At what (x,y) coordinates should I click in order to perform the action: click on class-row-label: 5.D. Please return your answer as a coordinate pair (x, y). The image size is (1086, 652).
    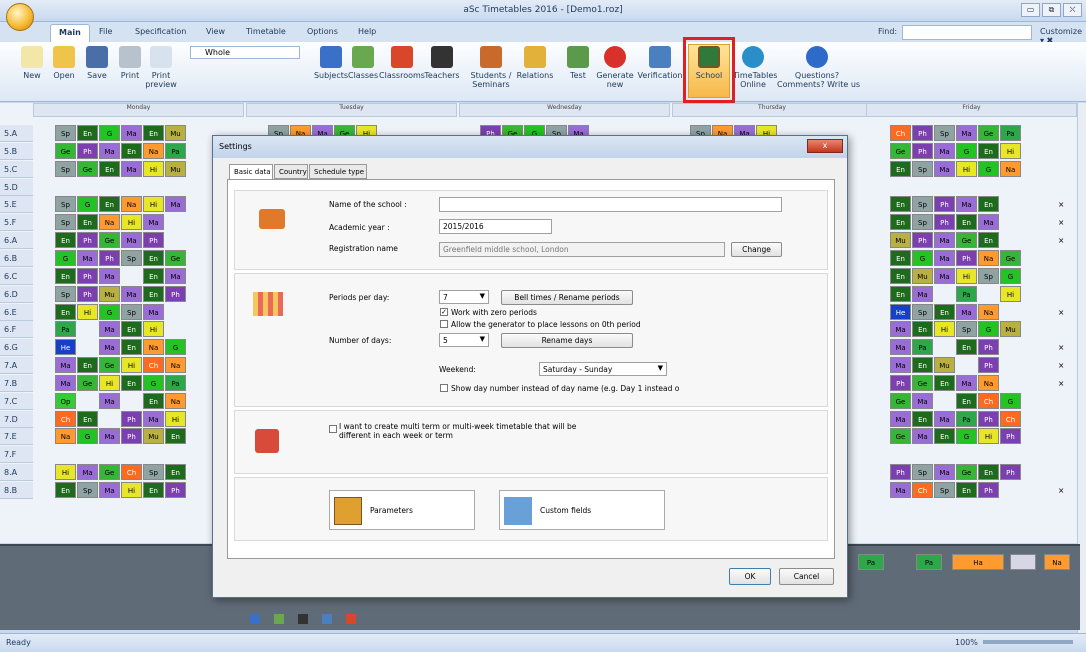
    Looking at the image, I should click on (16, 187).